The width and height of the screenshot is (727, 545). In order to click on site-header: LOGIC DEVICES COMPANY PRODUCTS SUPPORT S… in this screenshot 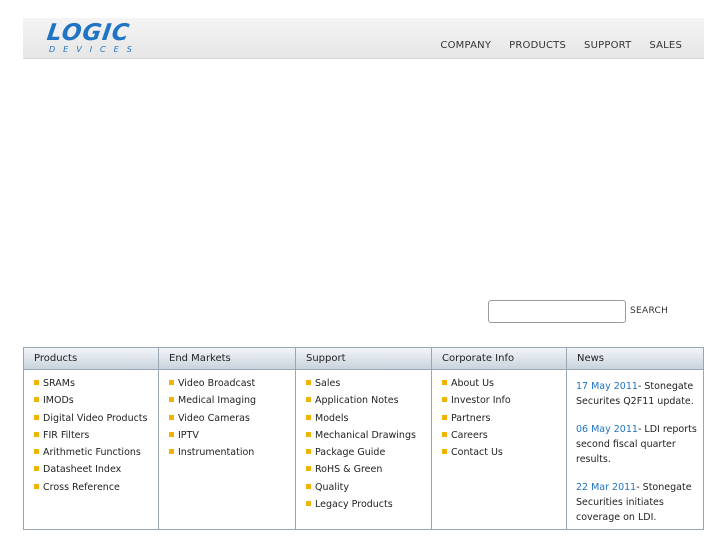, I will do `click(363, 38)`.